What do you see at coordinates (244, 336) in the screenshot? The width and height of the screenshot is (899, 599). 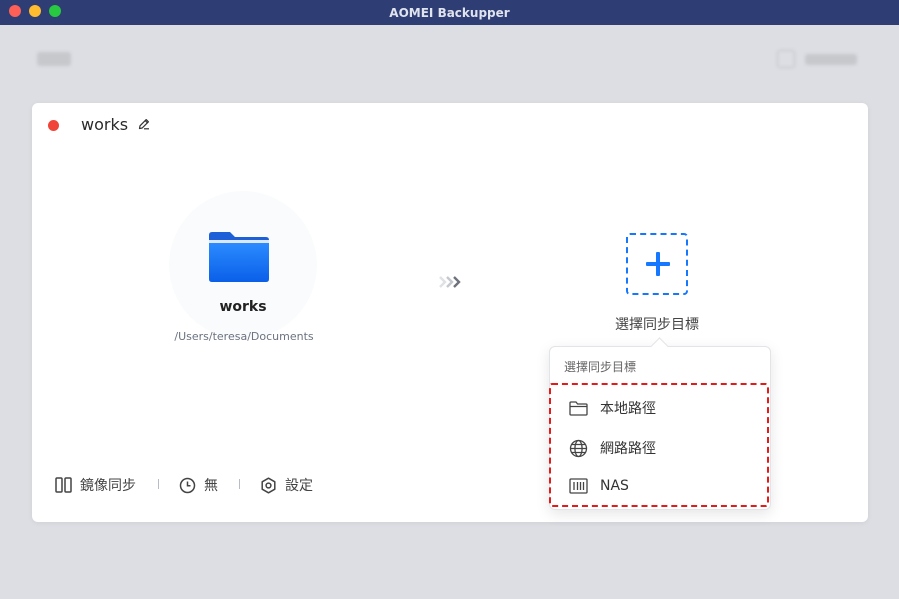 I see `source-path: /Users/teresa/Documents` at bounding box center [244, 336].